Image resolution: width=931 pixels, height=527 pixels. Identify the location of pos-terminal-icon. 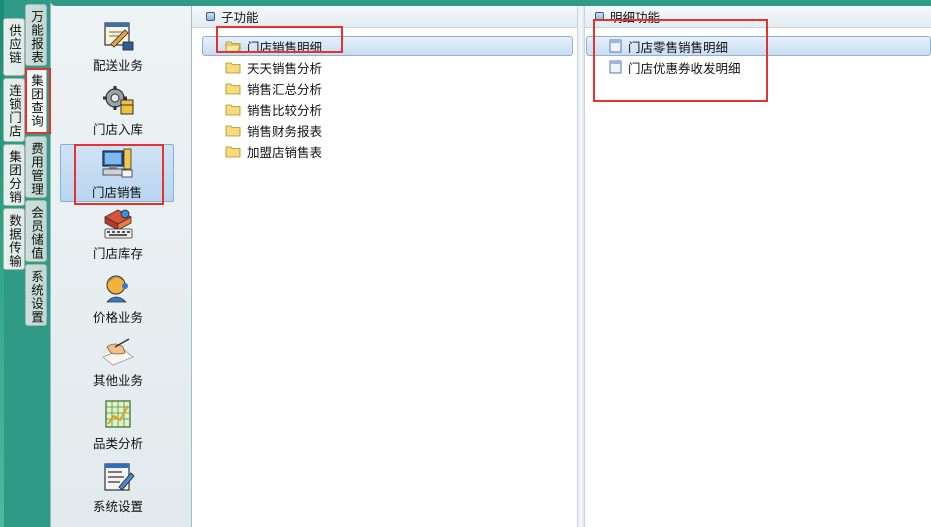
(117, 163).